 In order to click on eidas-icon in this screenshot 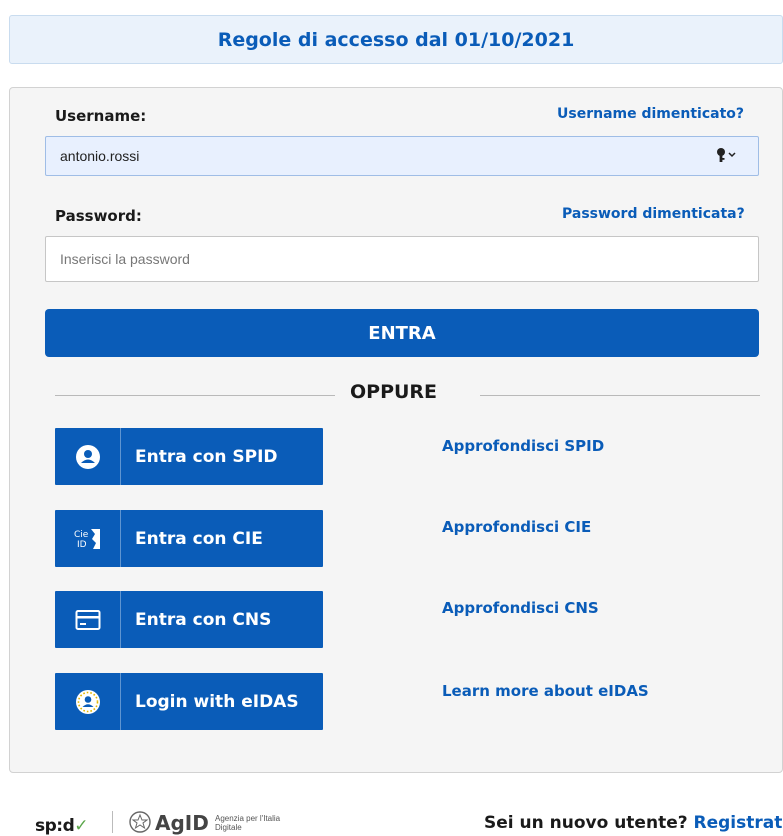, I will do `click(88, 701)`.